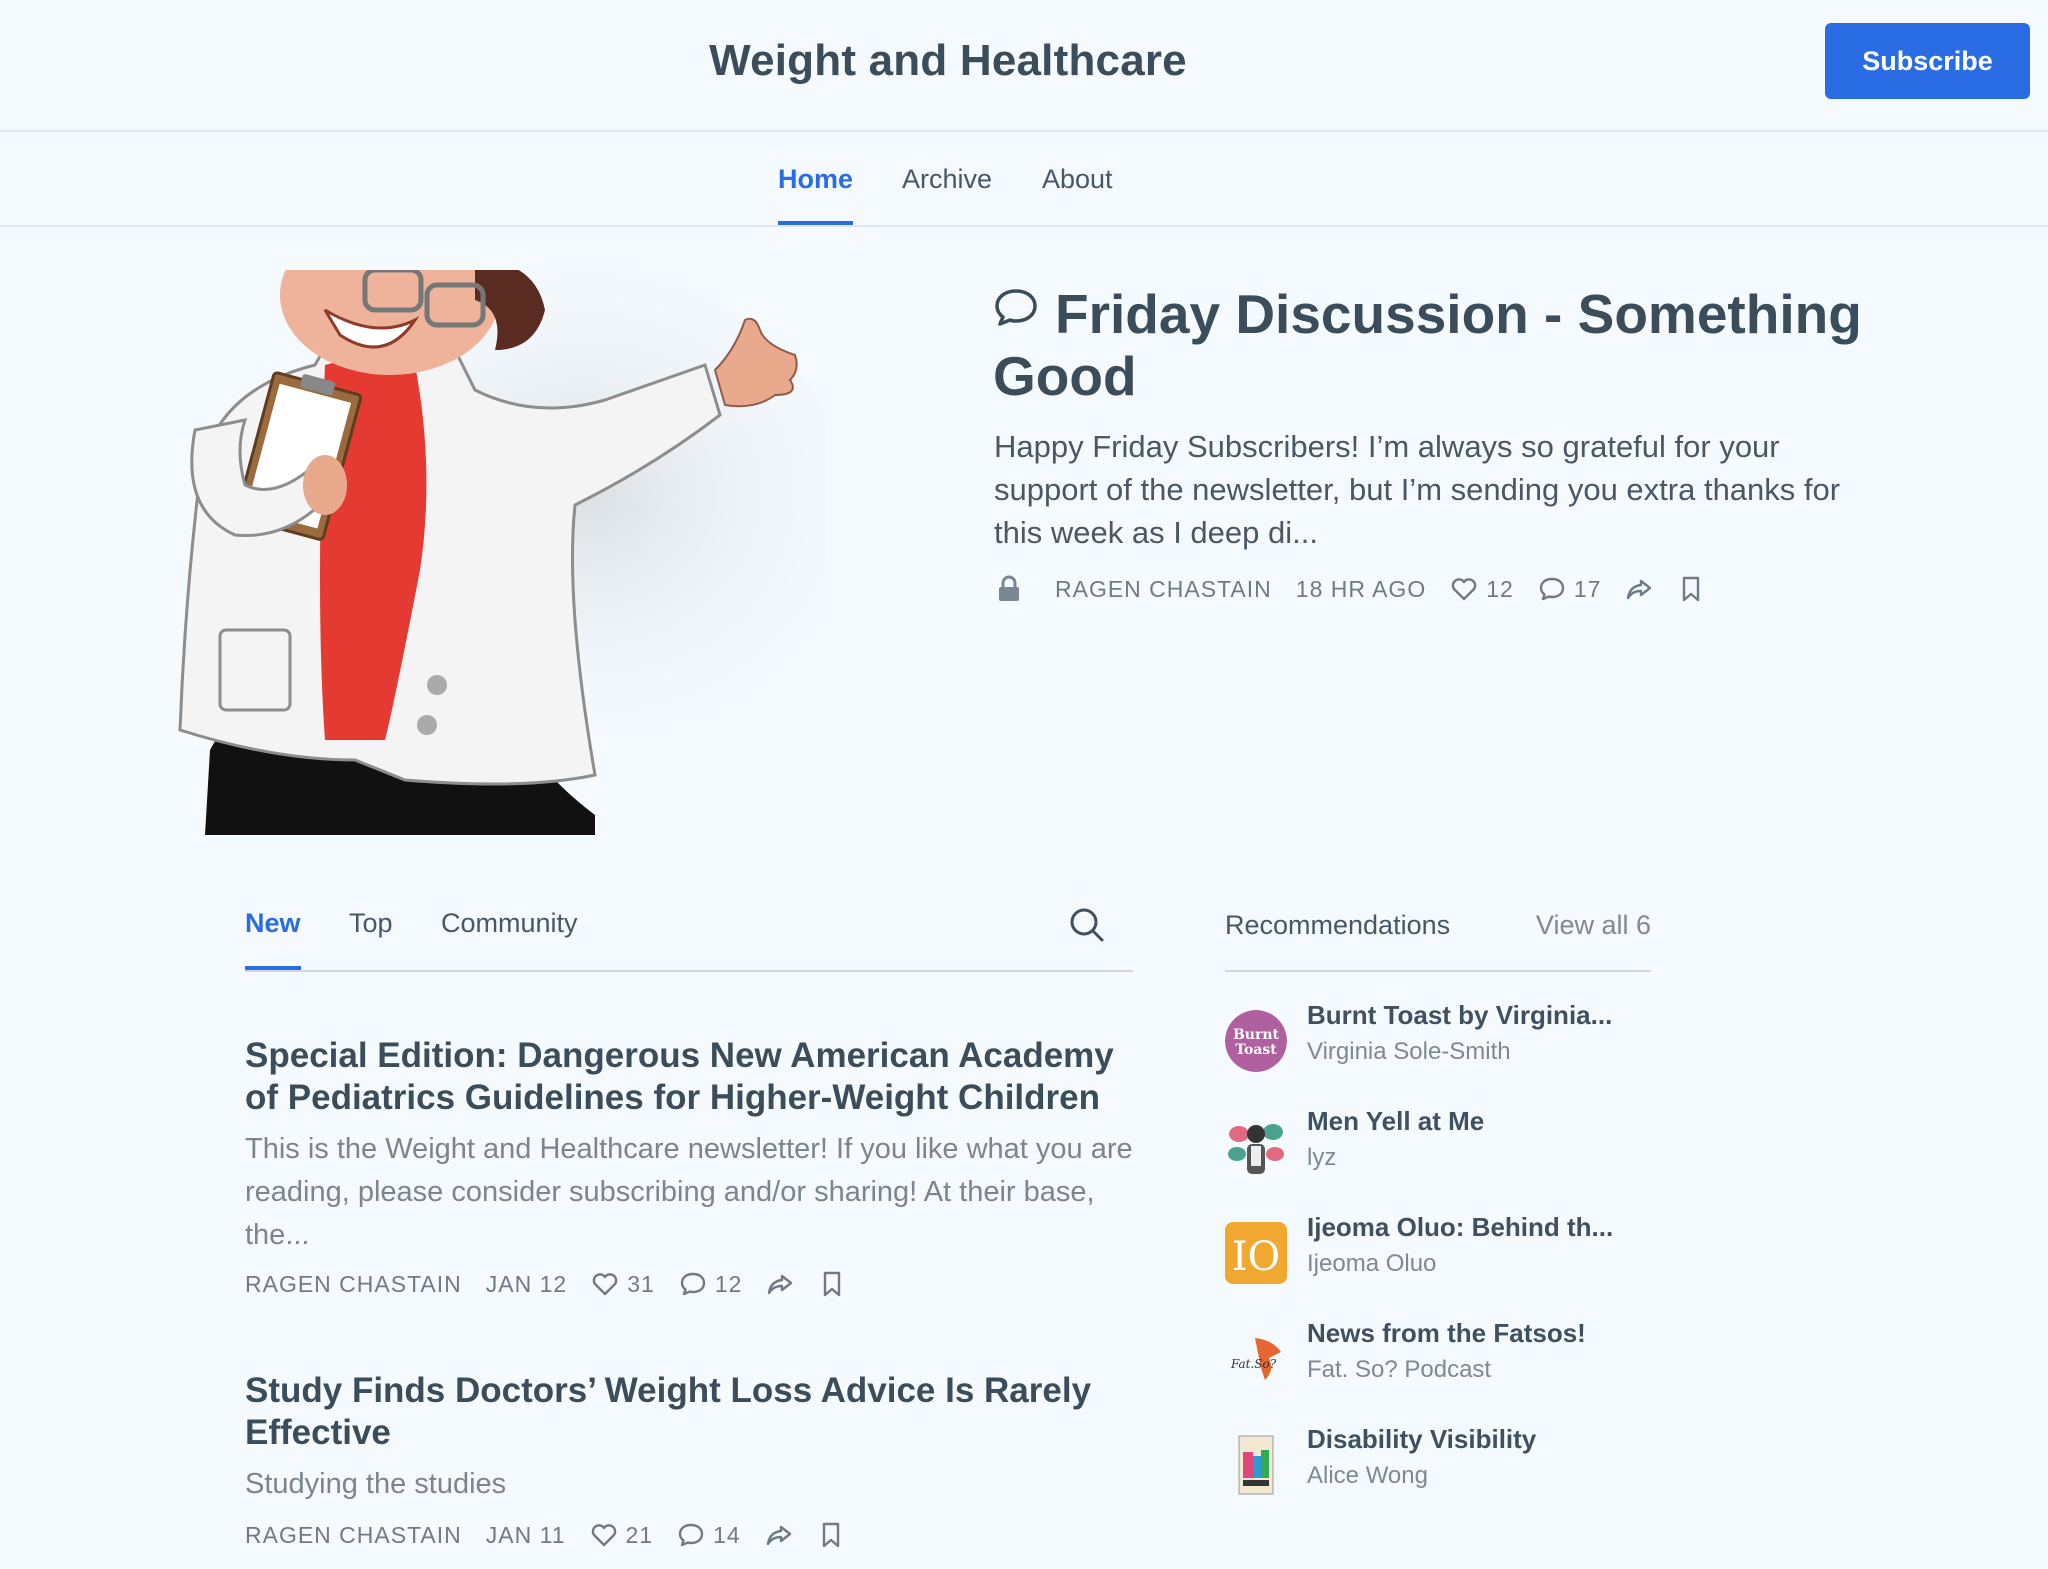 The image size is (2048, 1569). I want to click on feed-tabs: New Top Community, so click(689, 931).